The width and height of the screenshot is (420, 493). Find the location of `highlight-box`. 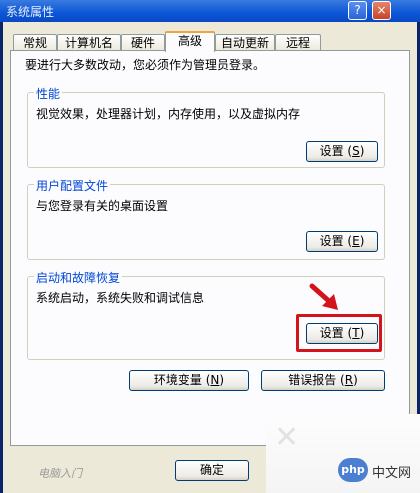

highlight-box is located at coordinates (339, 333).